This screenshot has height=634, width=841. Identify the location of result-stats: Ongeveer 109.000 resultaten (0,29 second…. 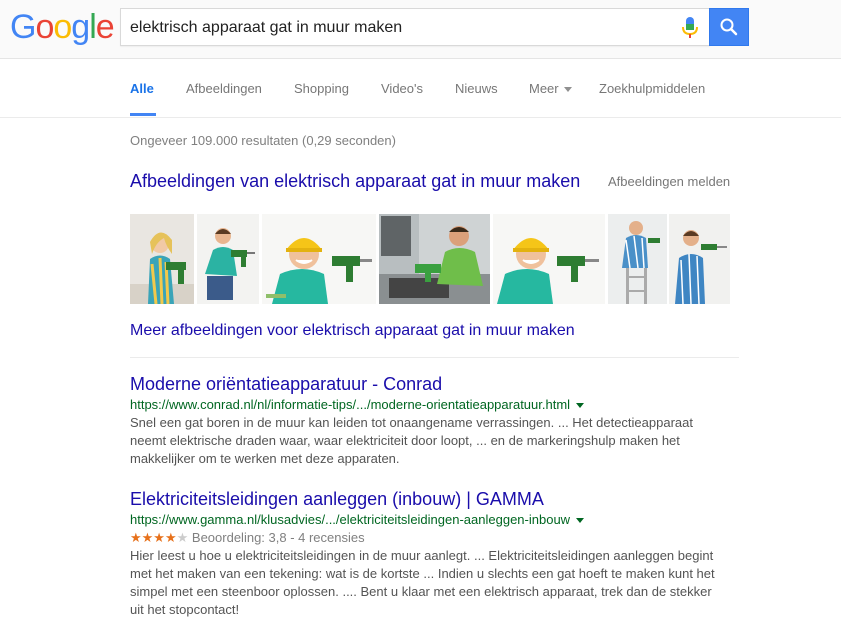
(263, 140).